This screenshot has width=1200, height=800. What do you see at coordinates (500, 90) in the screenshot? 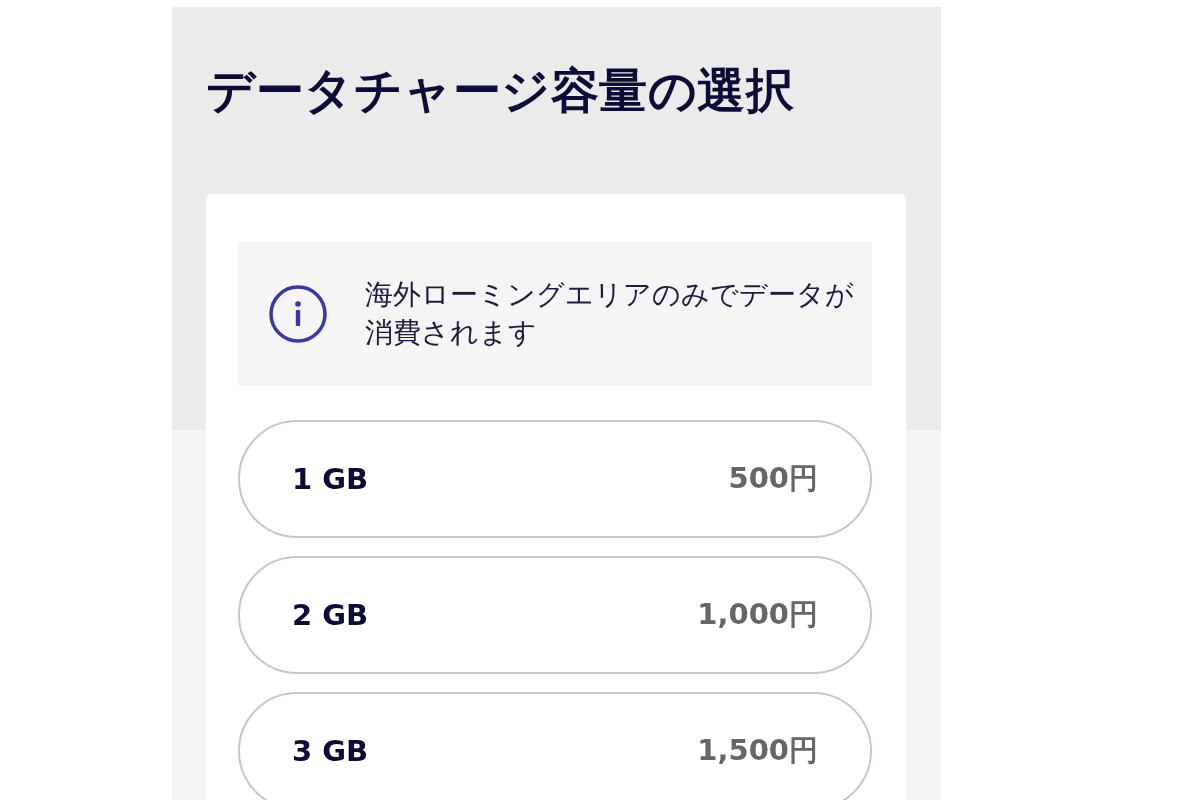
I see `page-title: データチャージ容量の選択` at bounding box center [500, 90].